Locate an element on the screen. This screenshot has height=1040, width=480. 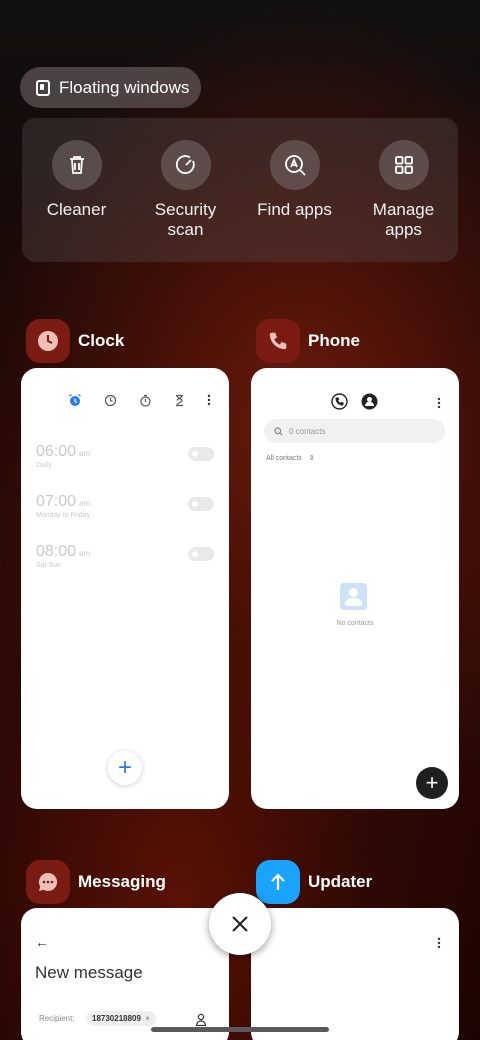
messaging-app-header: Messaging is located at coordinates (96, 882).